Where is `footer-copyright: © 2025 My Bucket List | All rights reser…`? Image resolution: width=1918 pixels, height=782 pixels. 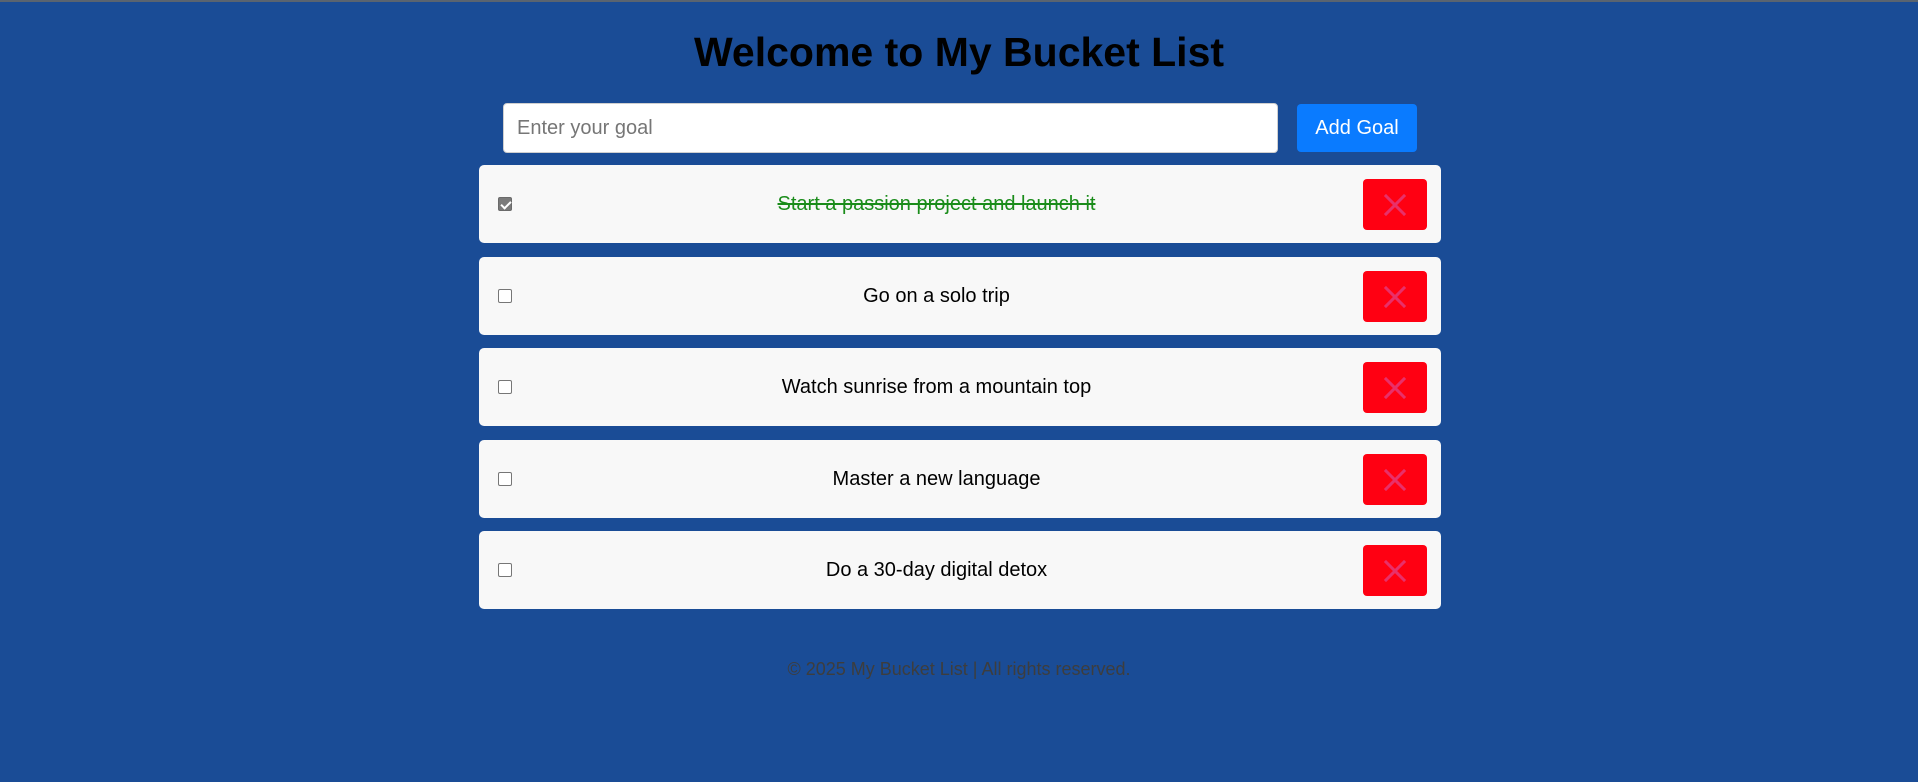 footer-copyright: © 2025 My Bucket List | All rights reser… is located at coordinates (959, 669).